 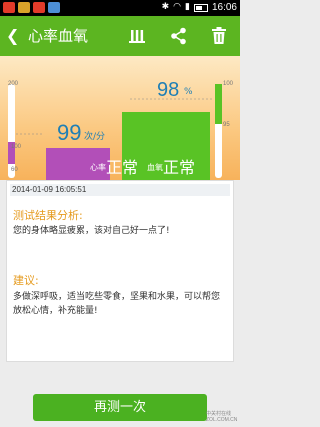 I want to click on analysis-title: 测试结果分析:, so click(x=48, y=215).